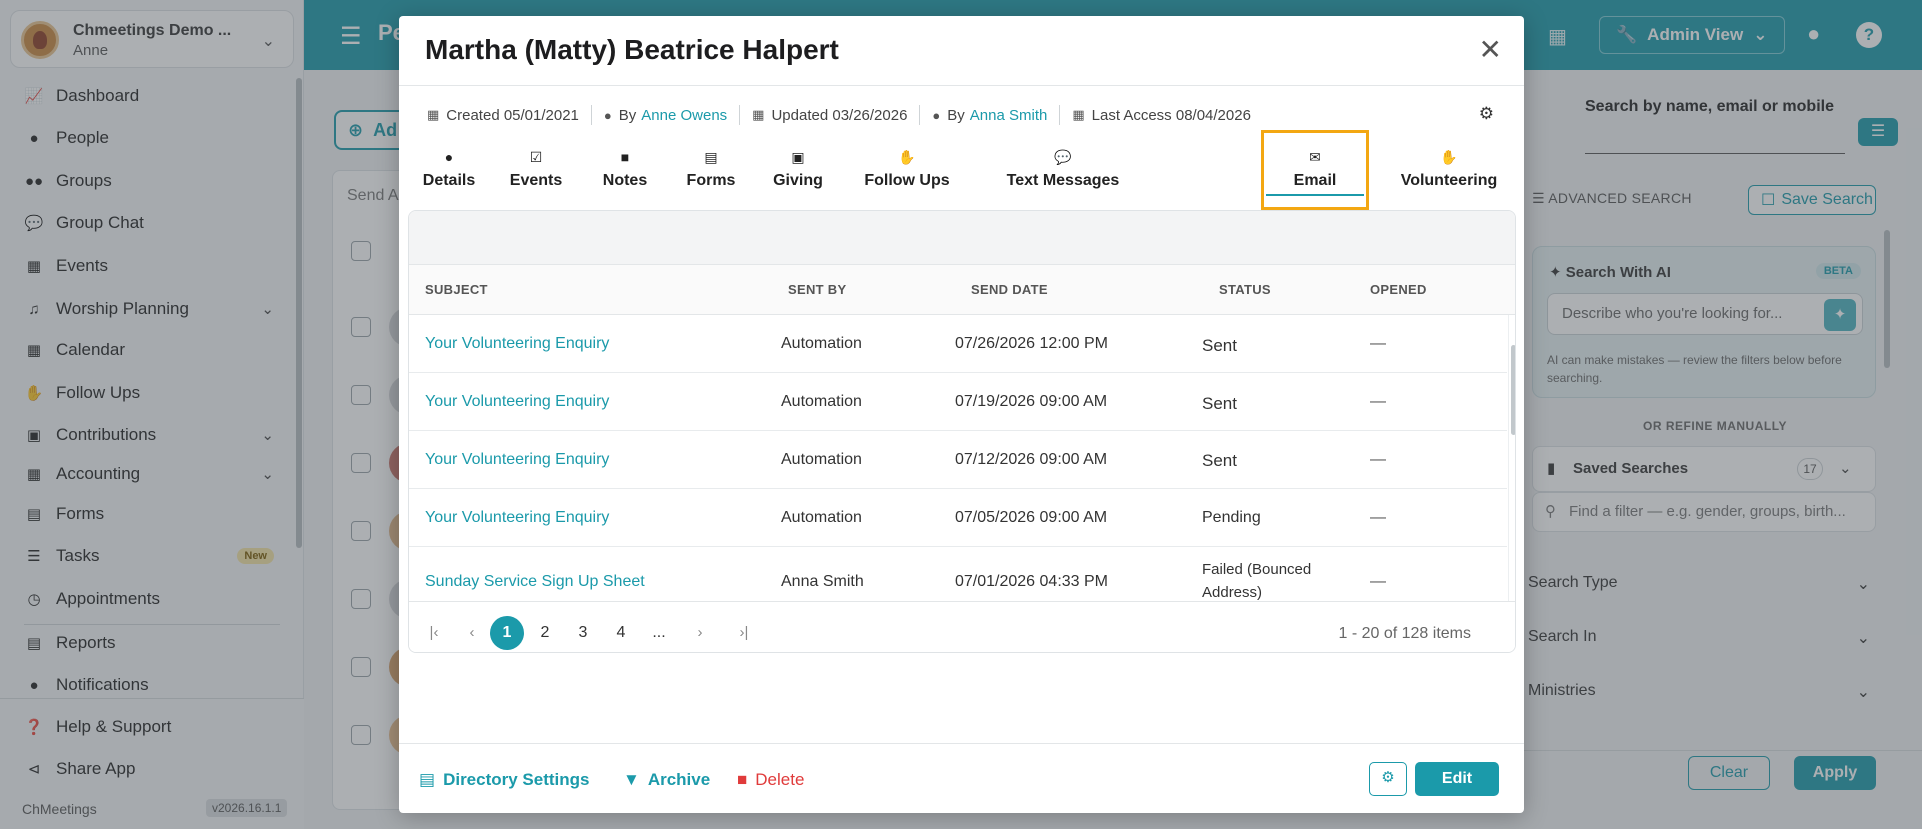  What do you see at coordinates (472, 633) in the screenshot?
I see `prev-page-icon: ‹` at bounding box center [472, 633].